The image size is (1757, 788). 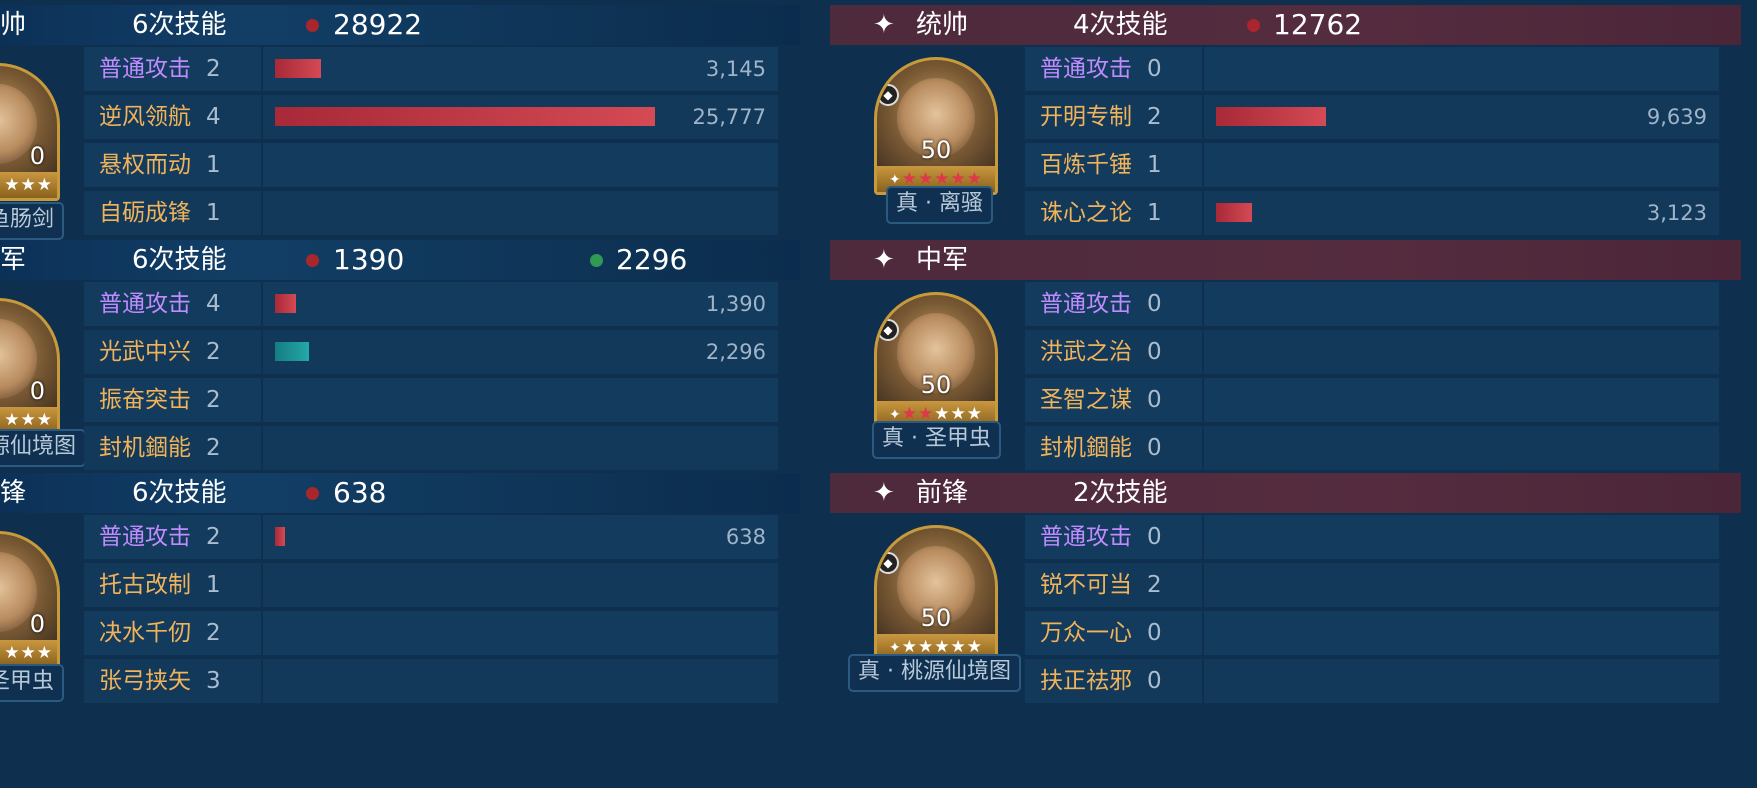 I want to click on skill-name: 托古改制, so click(x=145, y=585).